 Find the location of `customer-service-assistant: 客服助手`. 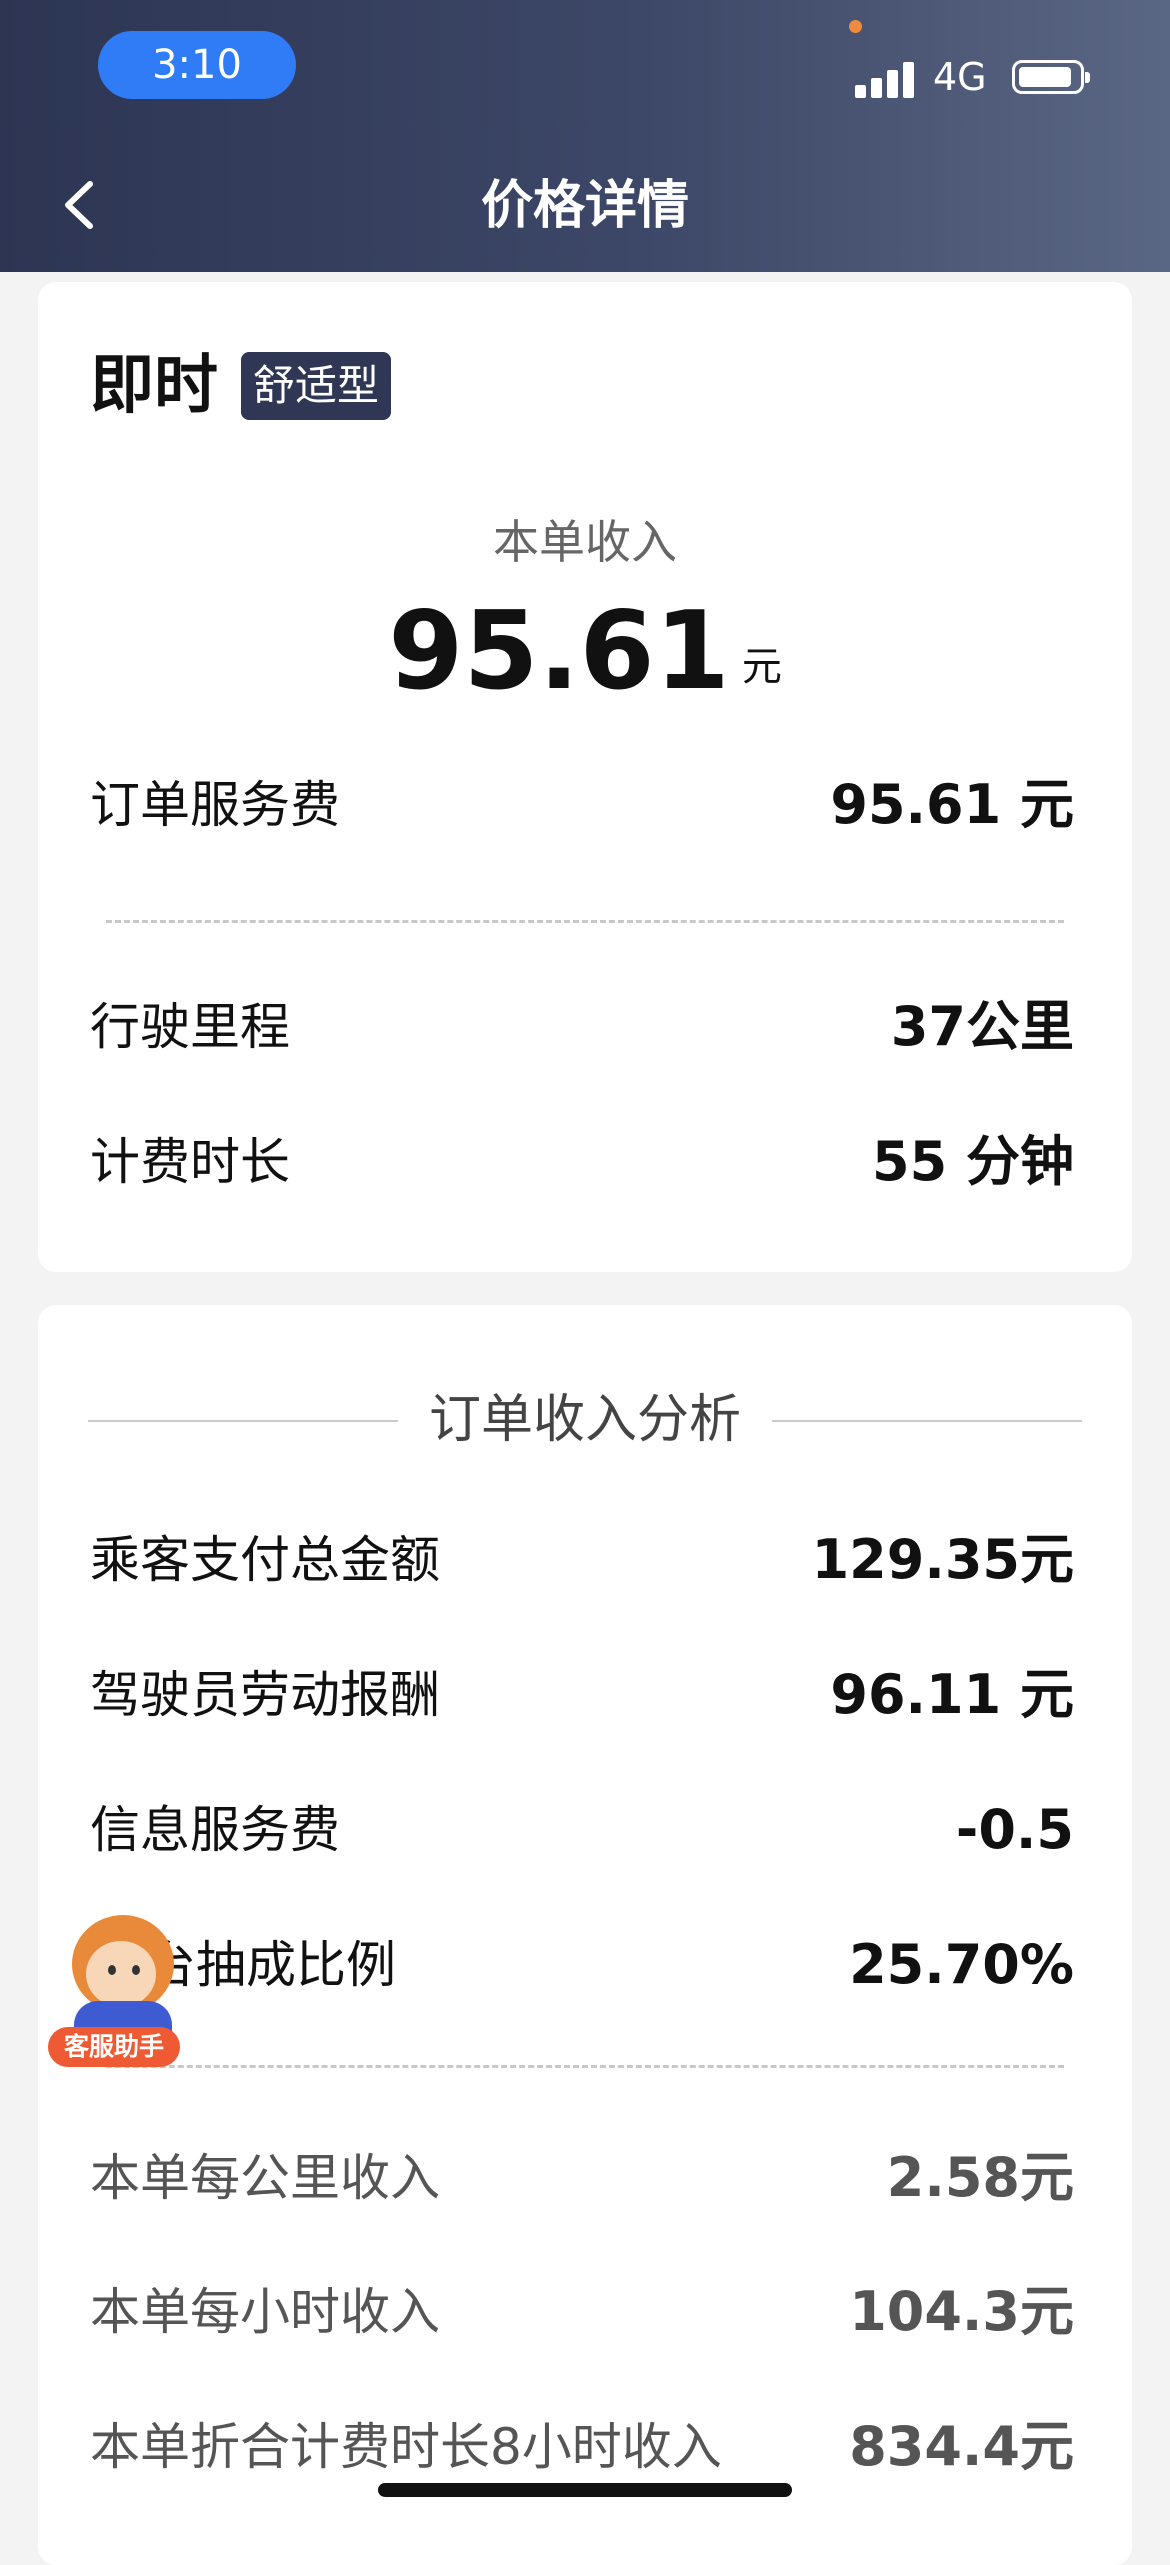

customer-service-assistant: 客服助手 is located at coordinates (116, 1992).